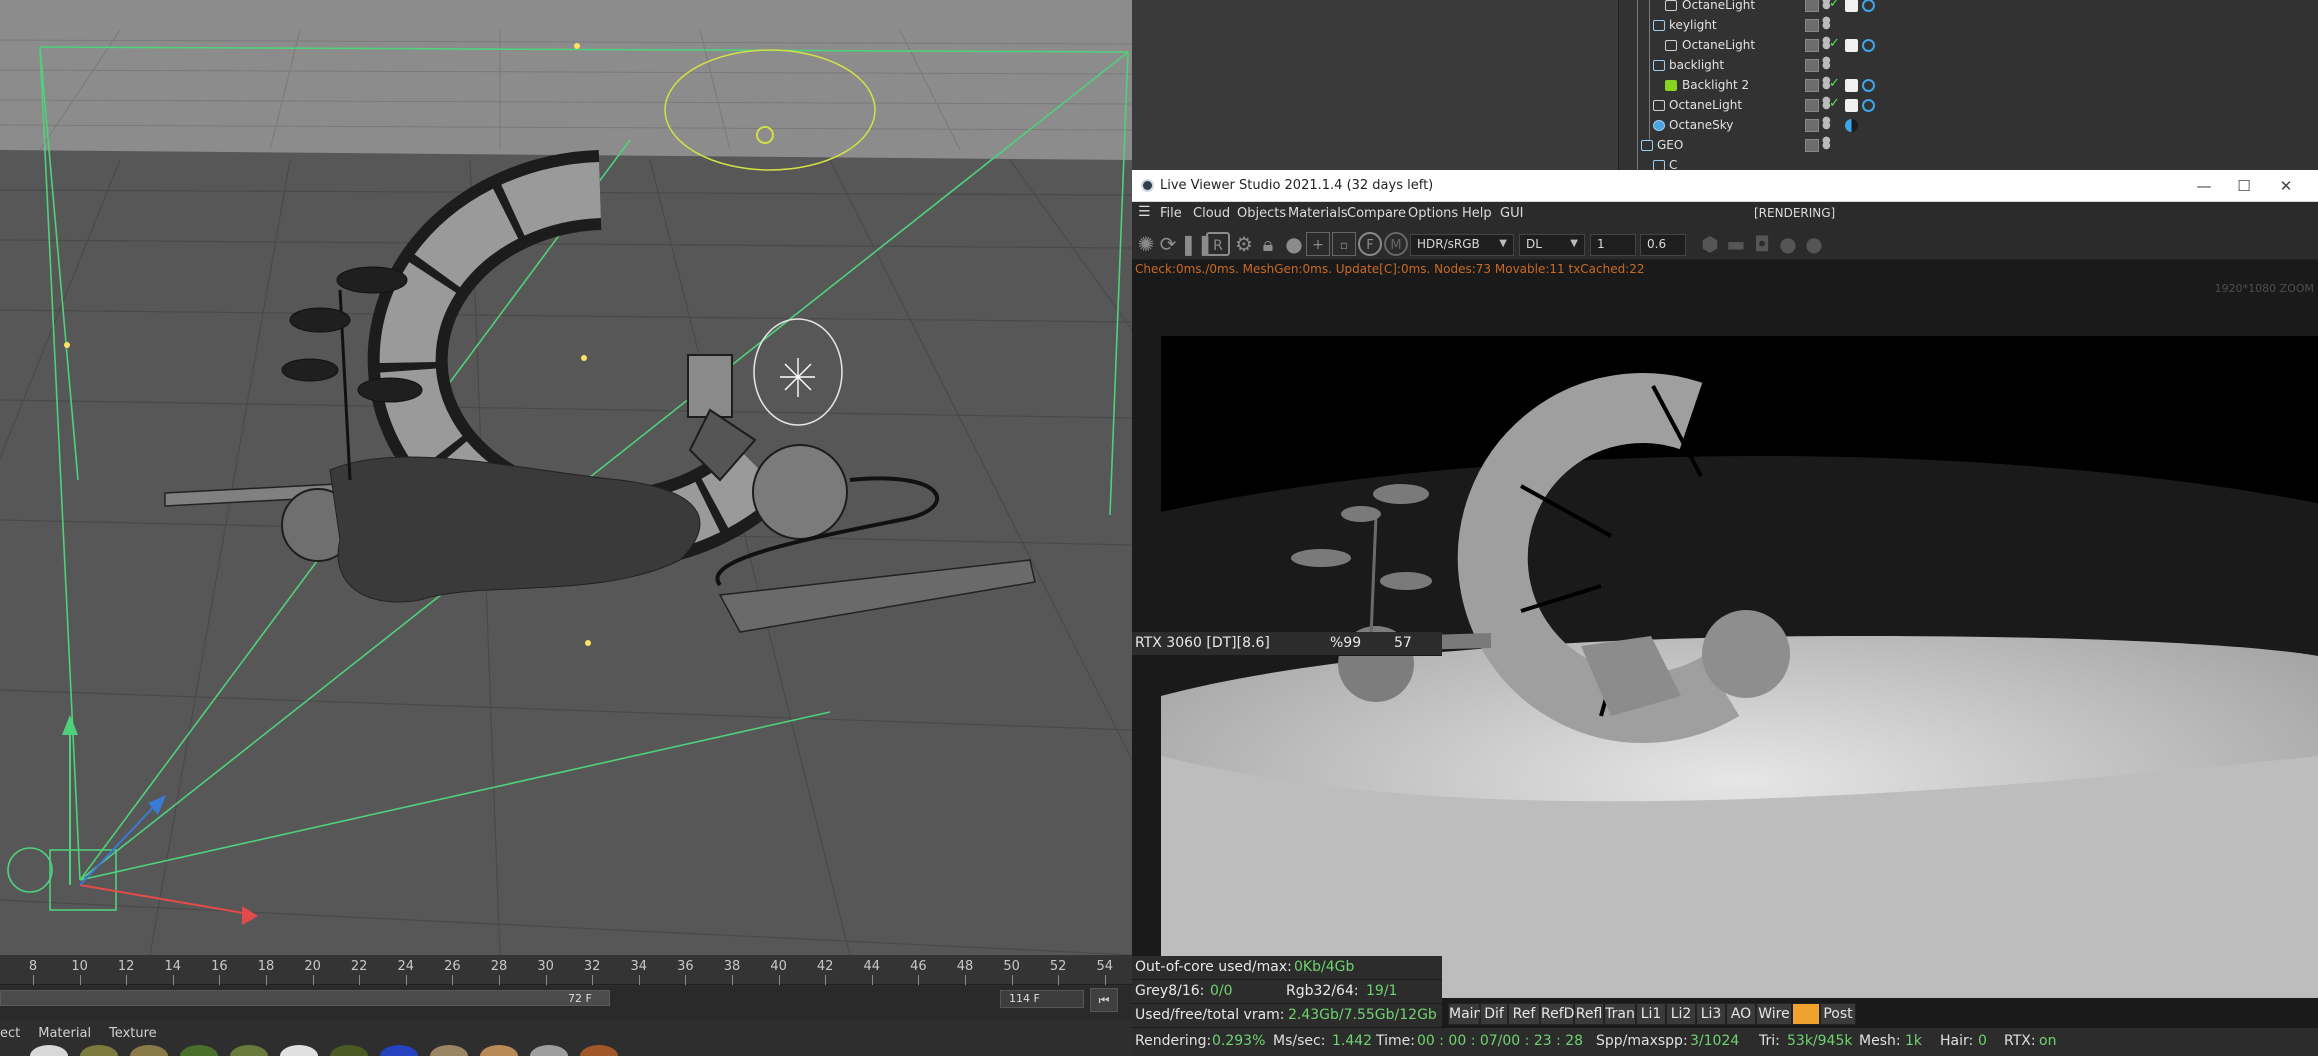 This screenshot has height=1056, width=2318. I want to click on menu-objects: Objects, so click(1261, 213).